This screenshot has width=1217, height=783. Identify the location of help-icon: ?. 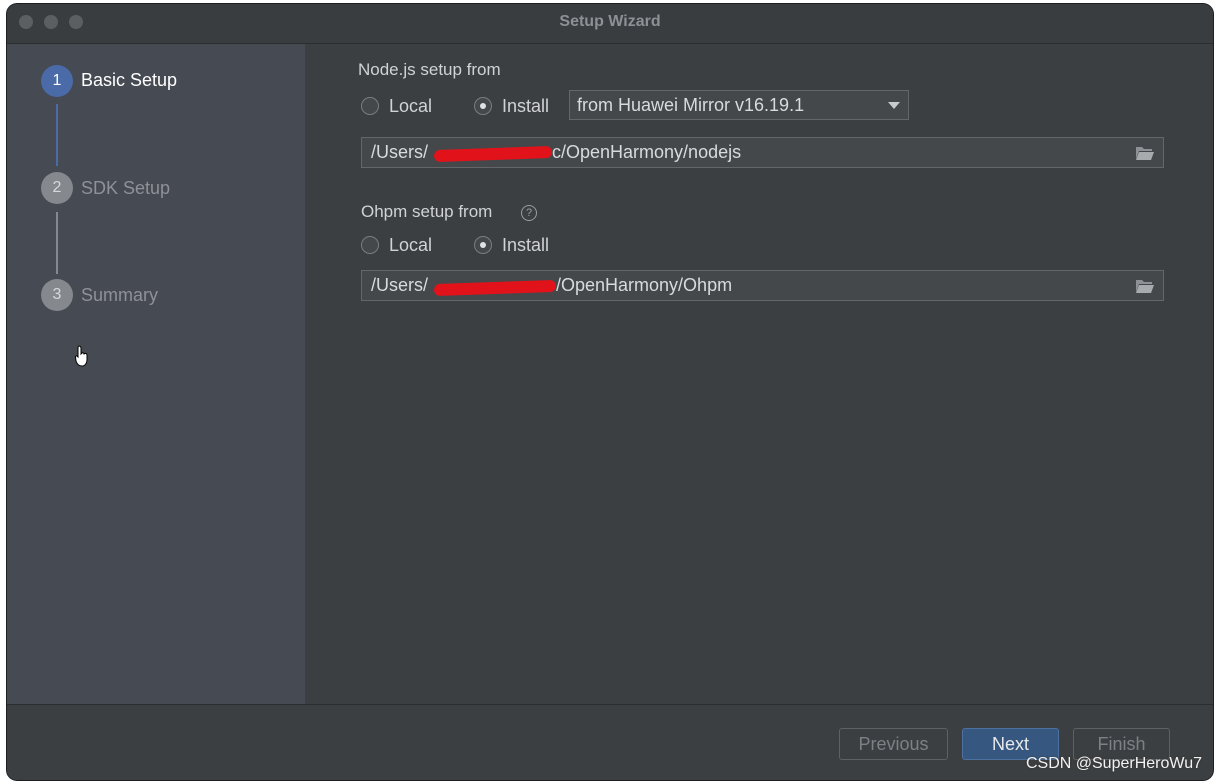
(529, 213).